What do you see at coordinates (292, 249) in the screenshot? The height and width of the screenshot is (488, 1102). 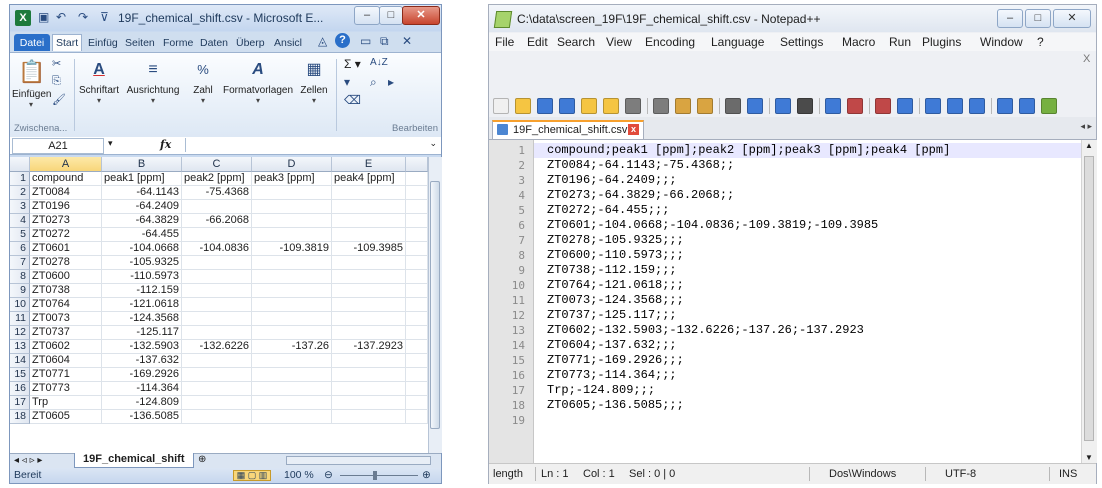 I see `table-cell: -109.3819` at bounding box center [292, 249].